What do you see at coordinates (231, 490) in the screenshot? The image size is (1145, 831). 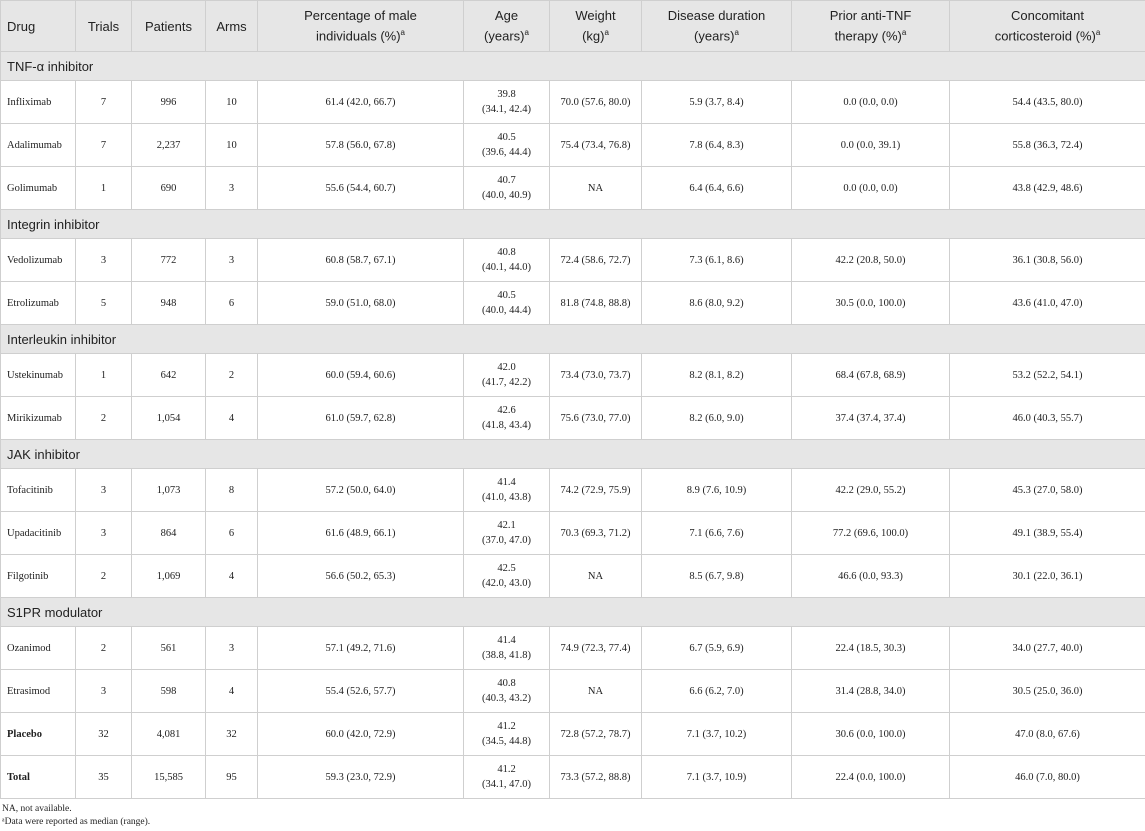 I see `table-cell: 8` at bounding box center [231, 490].